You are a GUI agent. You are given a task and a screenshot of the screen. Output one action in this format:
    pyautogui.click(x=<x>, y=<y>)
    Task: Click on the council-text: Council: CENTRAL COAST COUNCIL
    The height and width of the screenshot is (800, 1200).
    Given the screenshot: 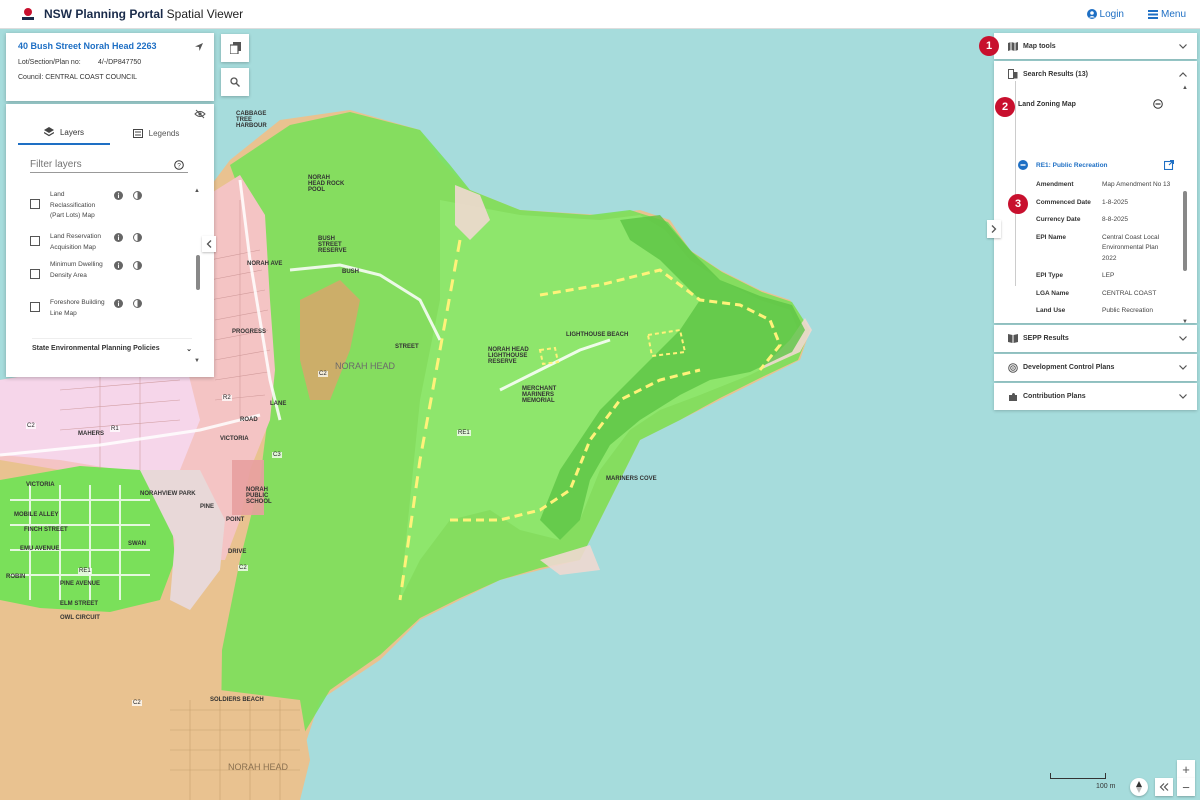 What is the action you would take?
    pyautogui.click(x=78, y=77)
    